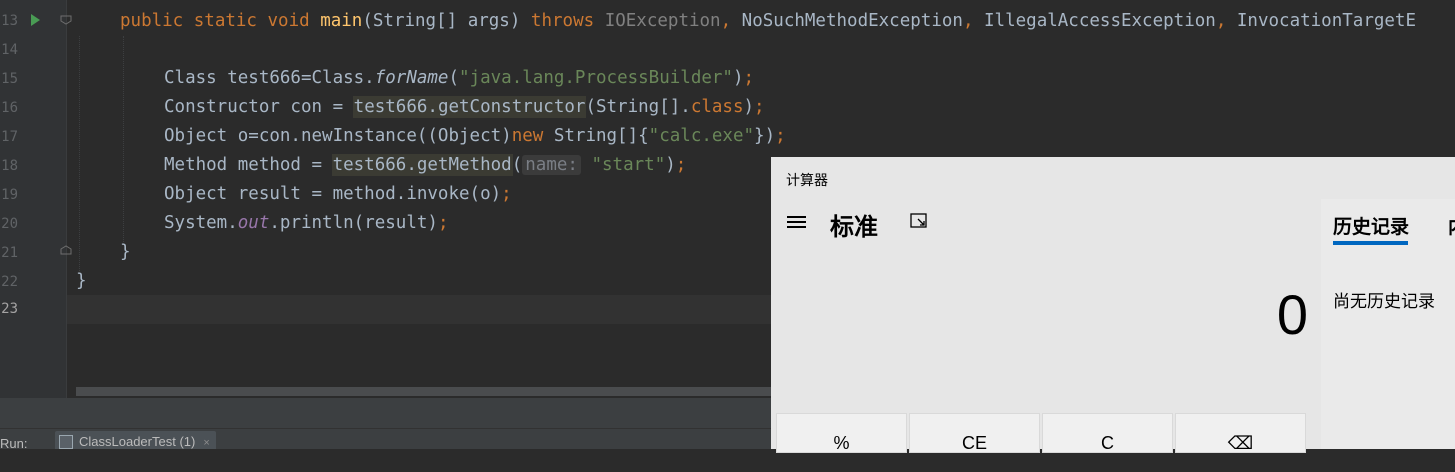  I want to click on tab-history: 历史记录, so click(1371, 225).